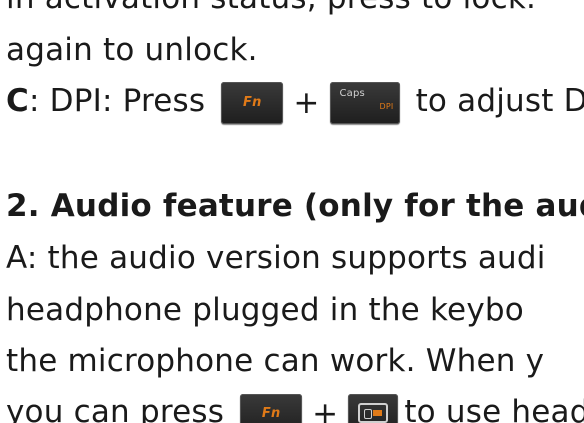 The image size is (584, 423). Describe the element at coordinates (494, 408) in the screenshot. I see `headset-suffix-text: to use head` at that location.